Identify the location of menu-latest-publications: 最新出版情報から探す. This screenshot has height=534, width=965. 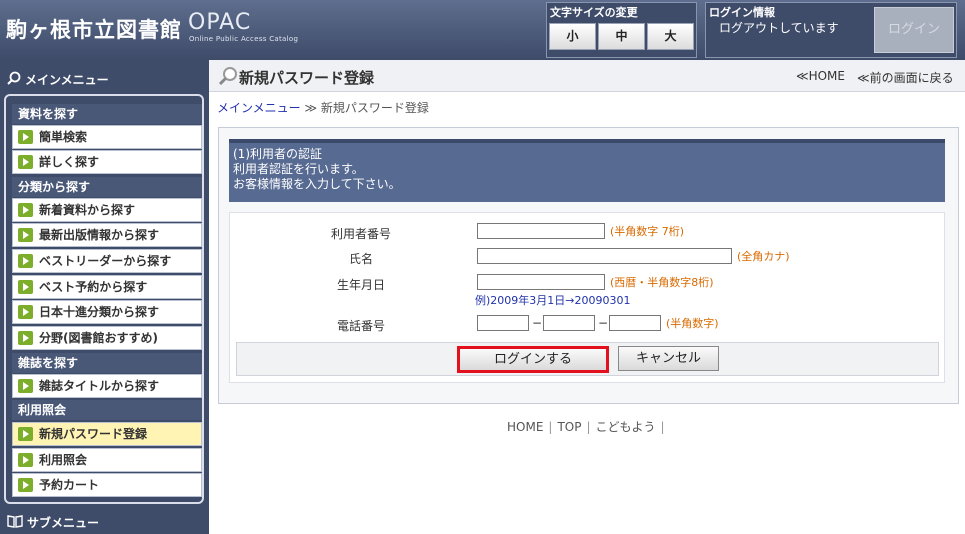
(107, 235).